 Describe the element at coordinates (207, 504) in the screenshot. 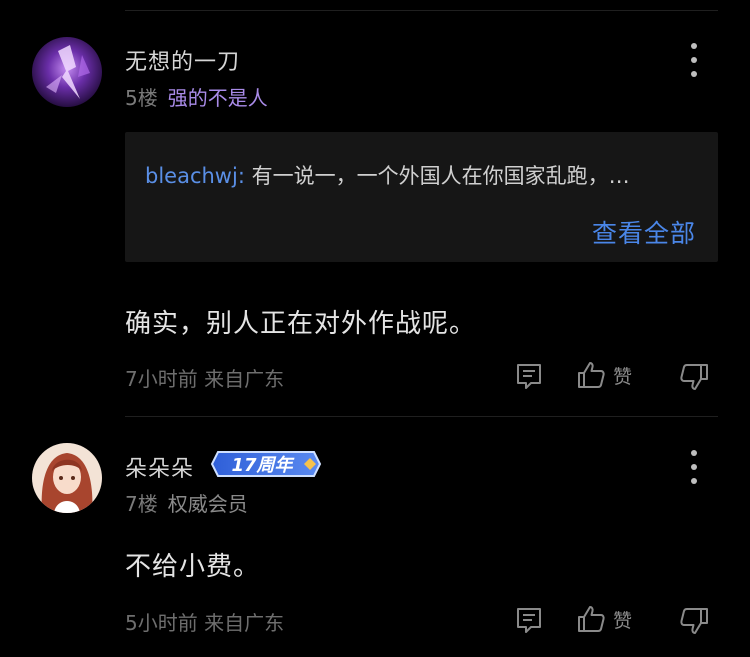

I see `user-title: 权威会员` at that location.